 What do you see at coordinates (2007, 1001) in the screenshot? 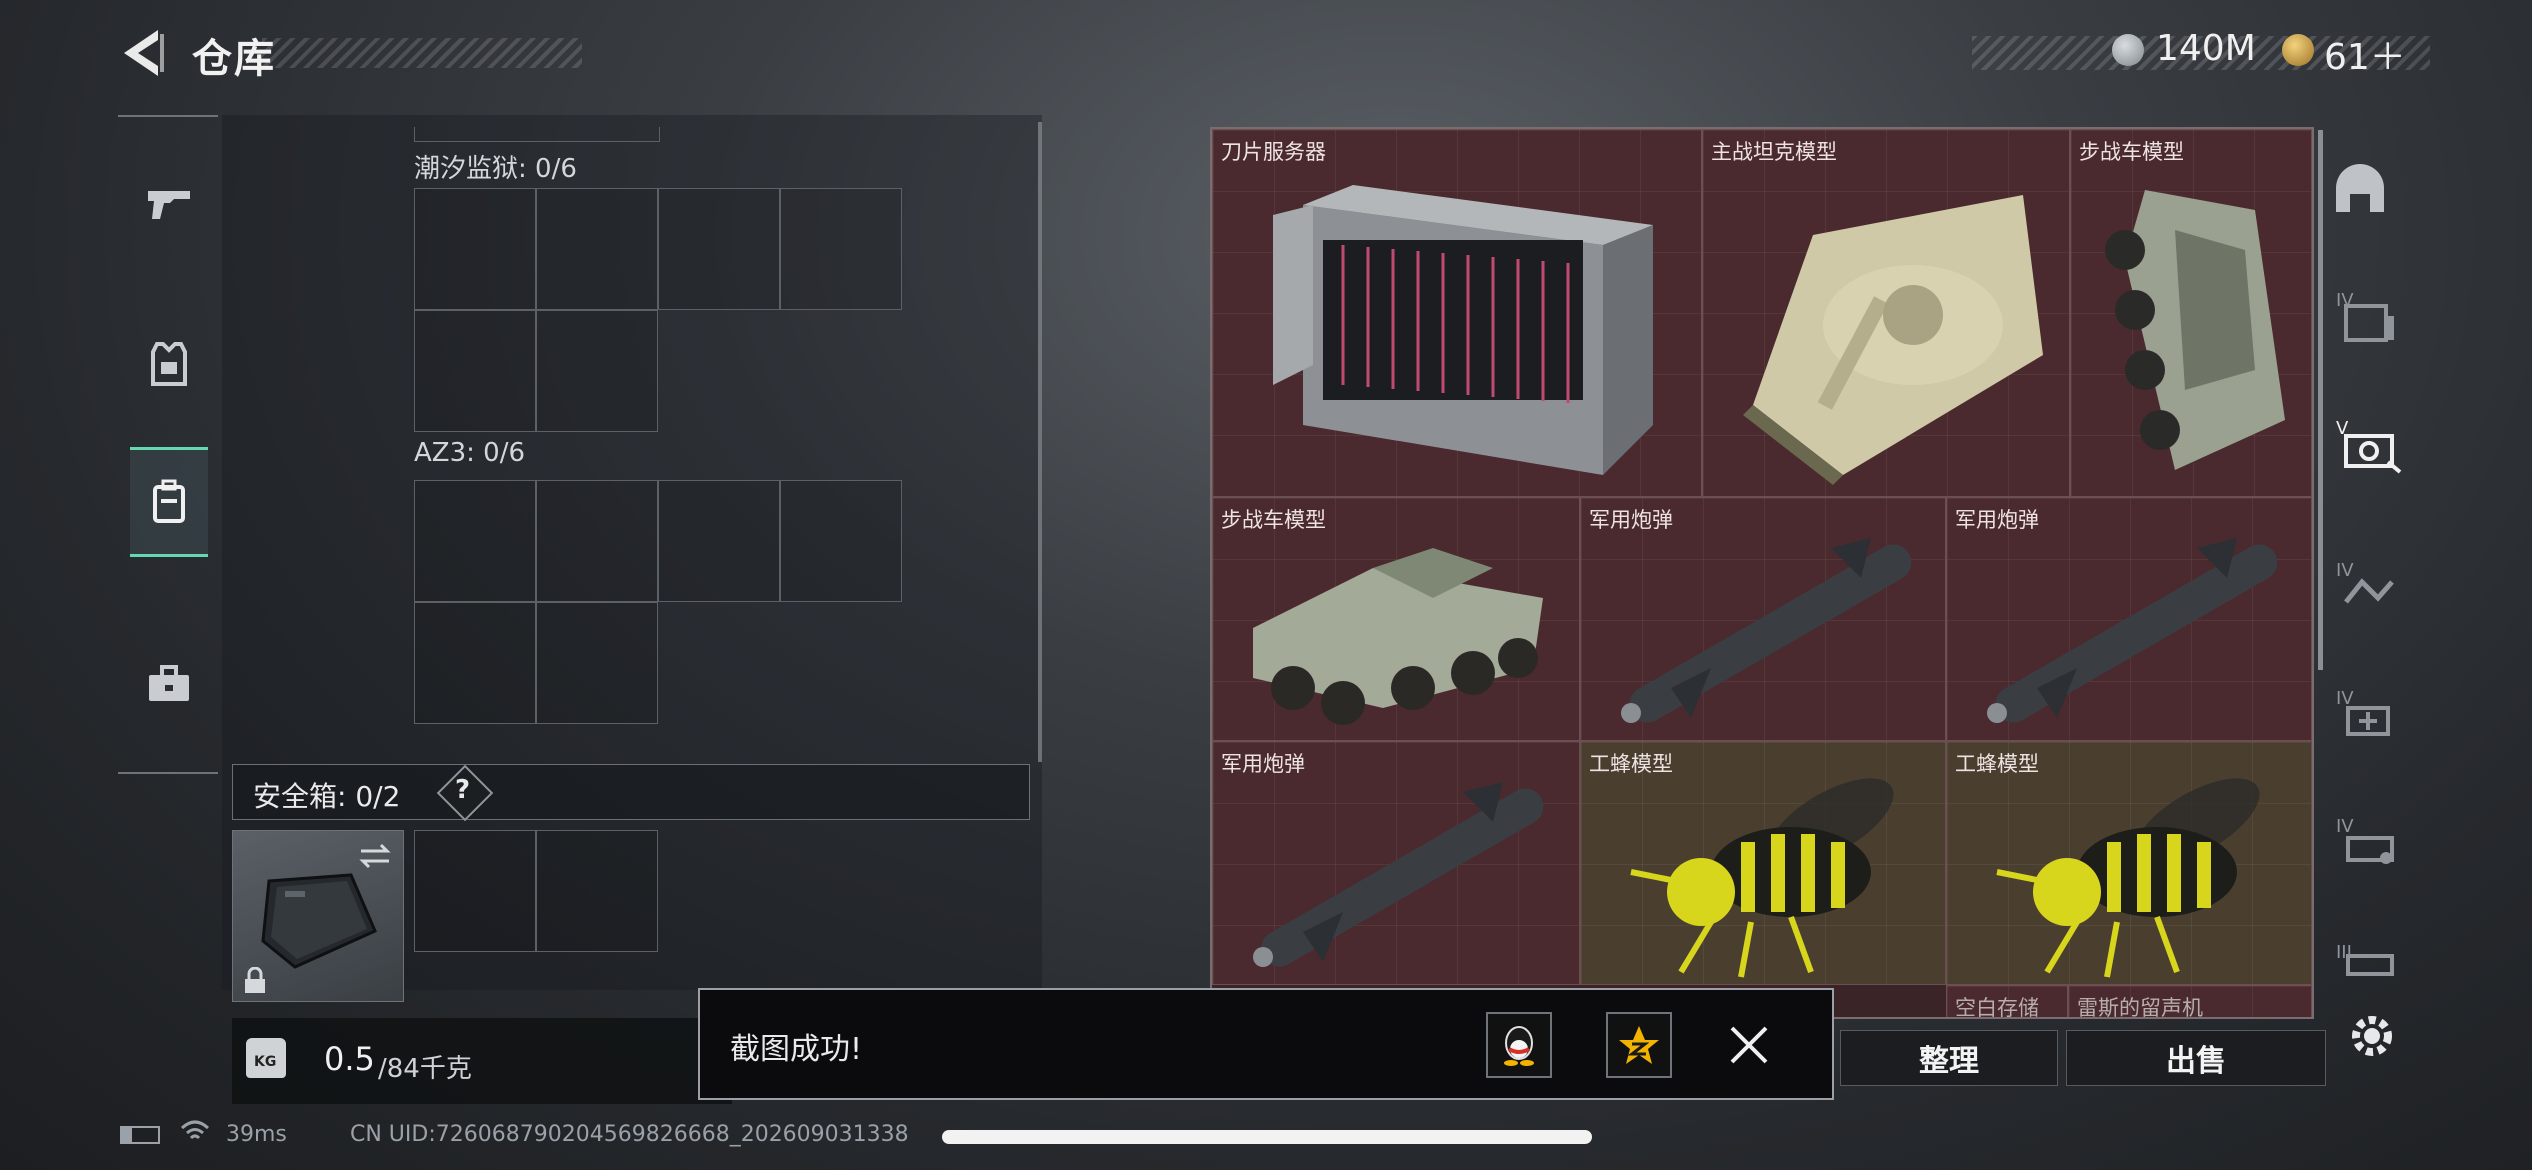
I see `item-blank-storage: 空白存储` at bounding box center [2007, 1001].